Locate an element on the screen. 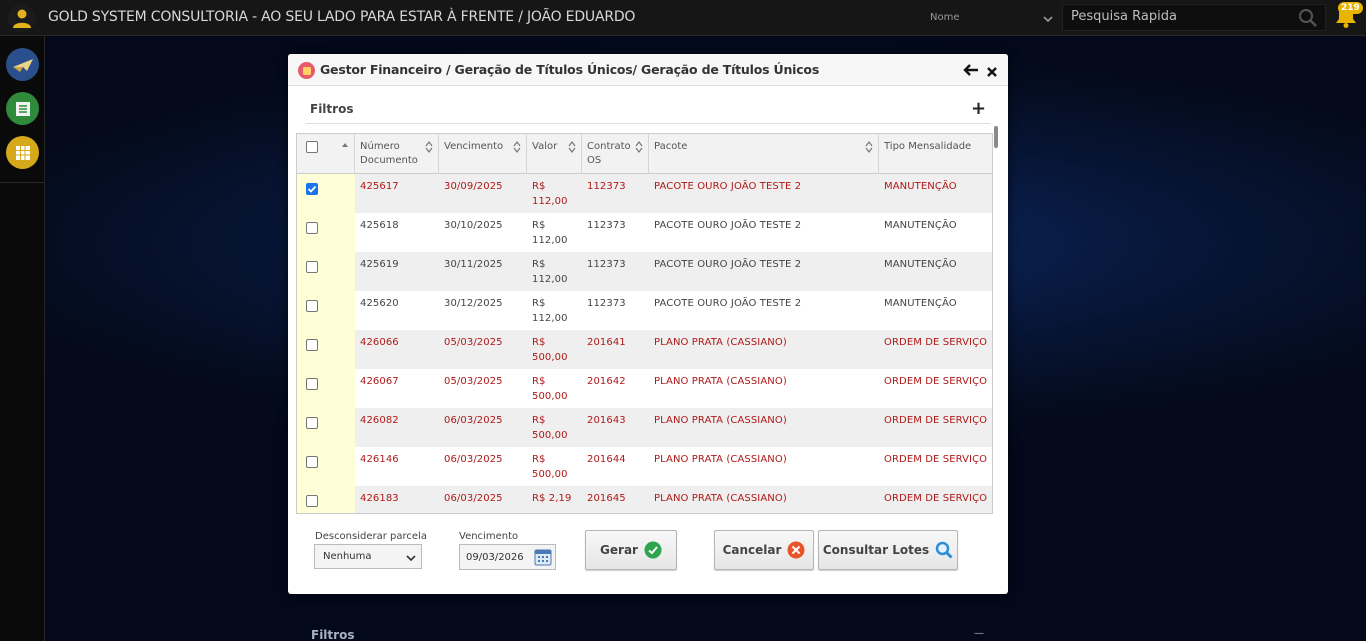  list-icon is located at coordinates (22, 108).